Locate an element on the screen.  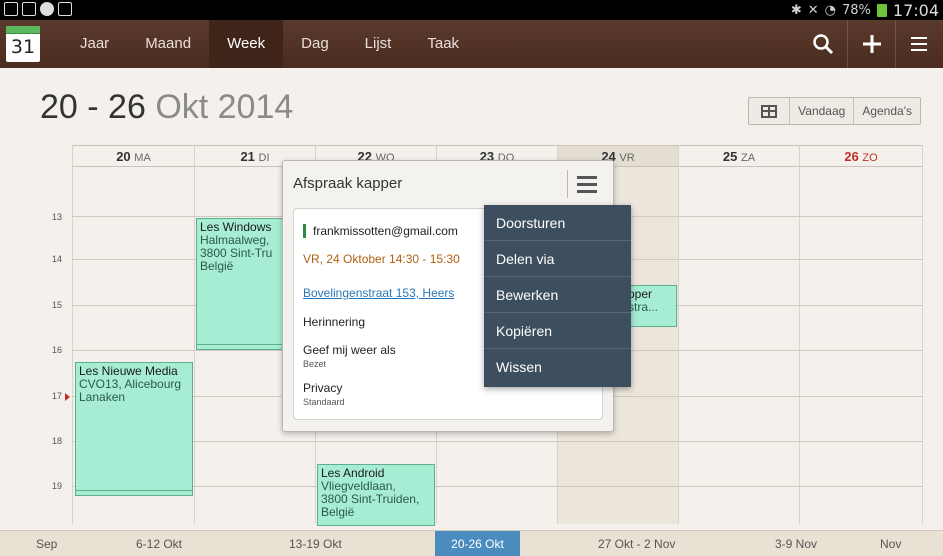
view-toggle-button is located at coordinates (769, 111).